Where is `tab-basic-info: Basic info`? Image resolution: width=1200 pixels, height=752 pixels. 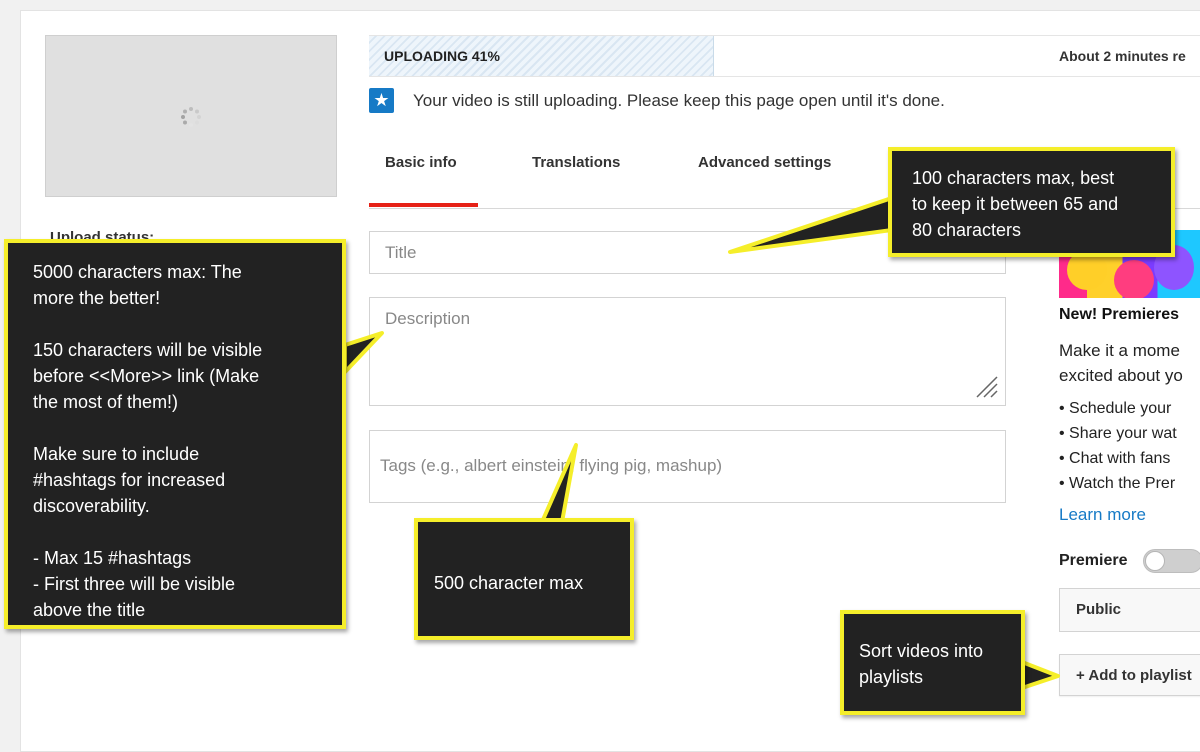 tab-basic-info: Basic info is located at coordinates (421, 162).